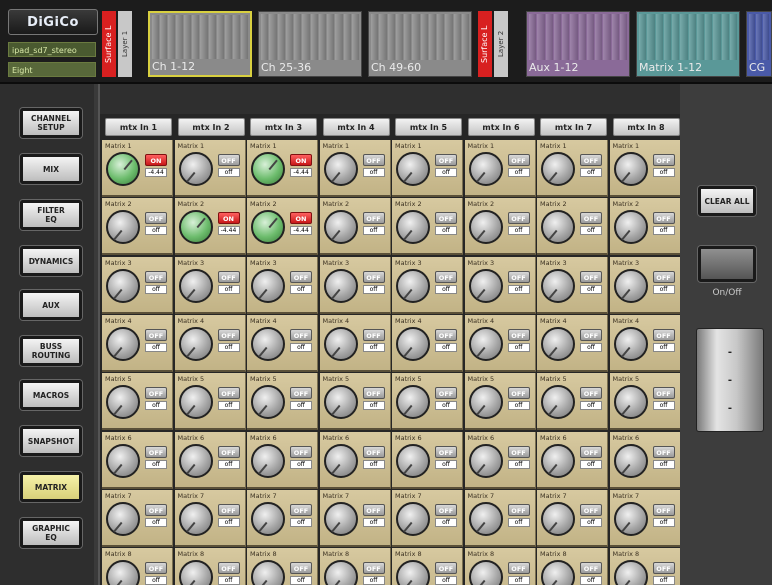  Describe the element at coordinates (125, 44) in the screenshot. I see `layer-1-tag: Layer 1` at that location.